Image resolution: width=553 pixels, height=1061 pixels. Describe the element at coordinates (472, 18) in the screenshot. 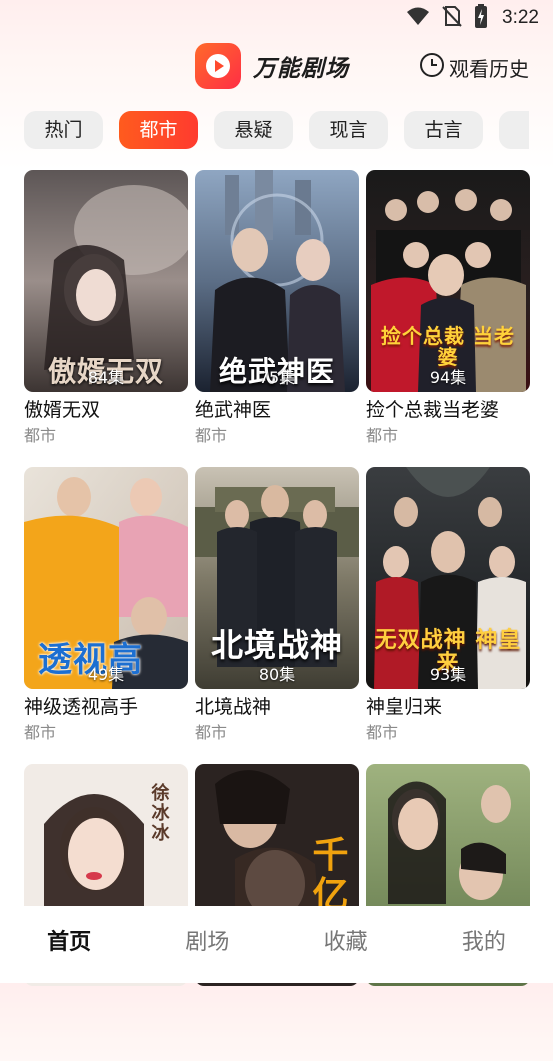

I see `status-icons: 3:22` at that location.